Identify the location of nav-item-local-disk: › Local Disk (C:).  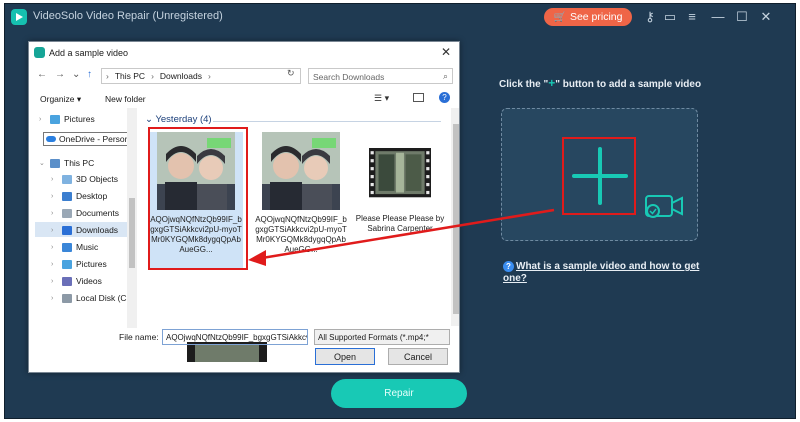
(91, 298).